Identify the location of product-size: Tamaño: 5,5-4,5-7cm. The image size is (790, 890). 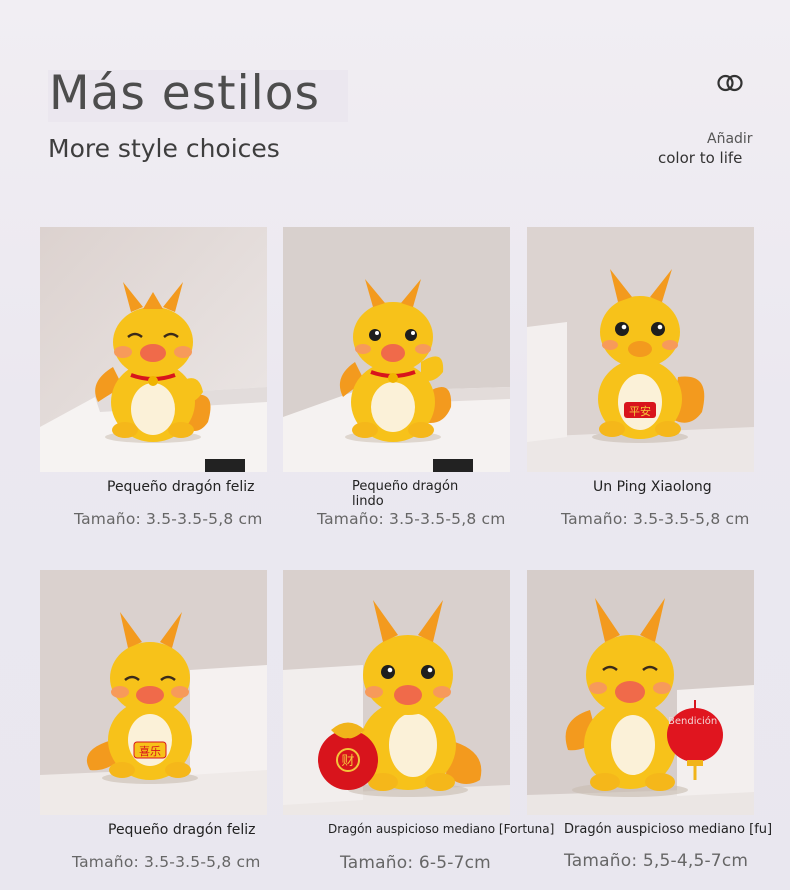
(656, 861).